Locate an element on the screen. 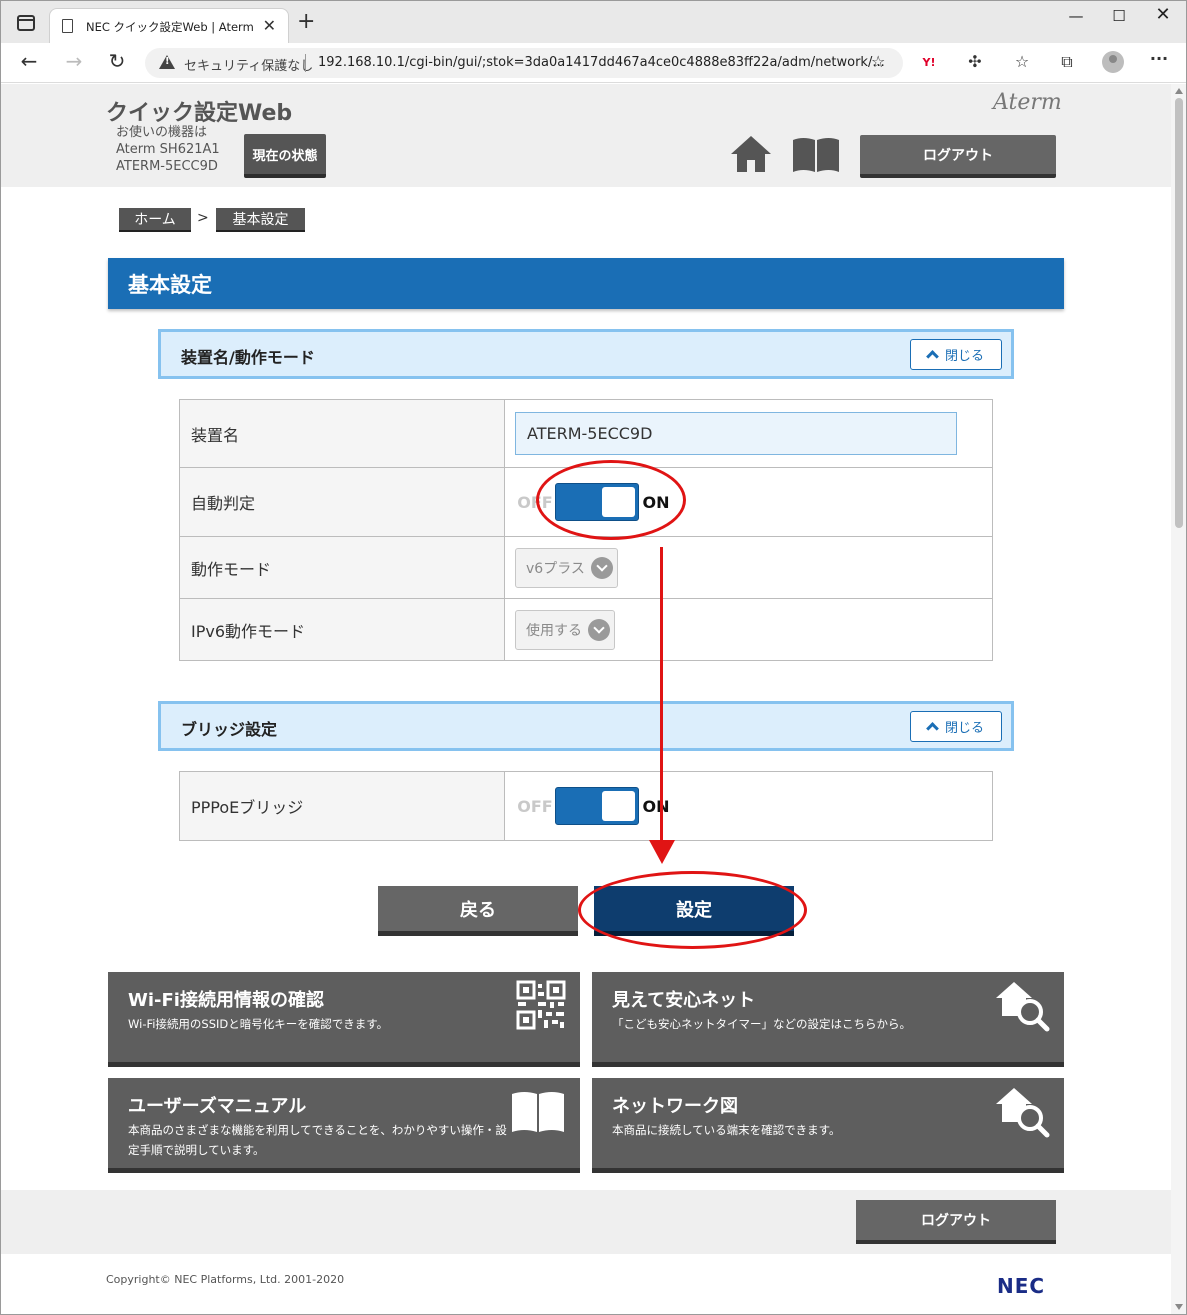 The width and height of the screenshot is (1187, 1315). row-label: 動作モード is located at coordinates (342, 567).